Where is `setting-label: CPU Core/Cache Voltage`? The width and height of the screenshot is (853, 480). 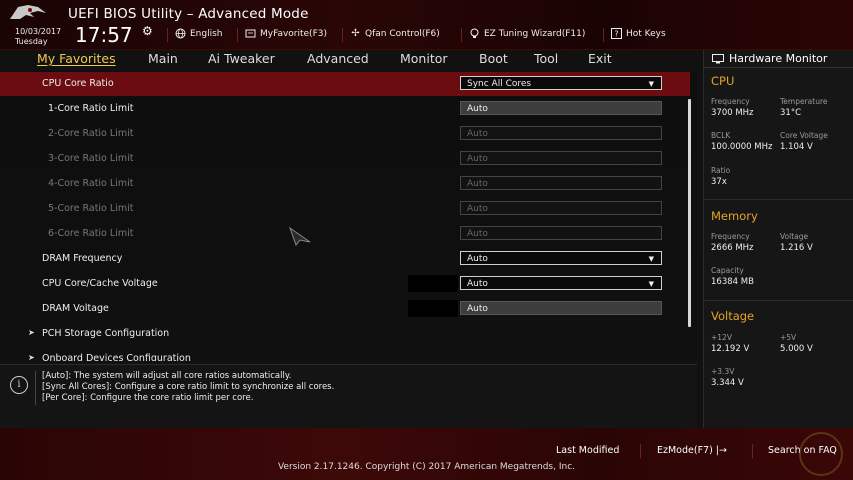
setting-label: CPU Core/Cache Voltage is located at coordinates (100, 283).